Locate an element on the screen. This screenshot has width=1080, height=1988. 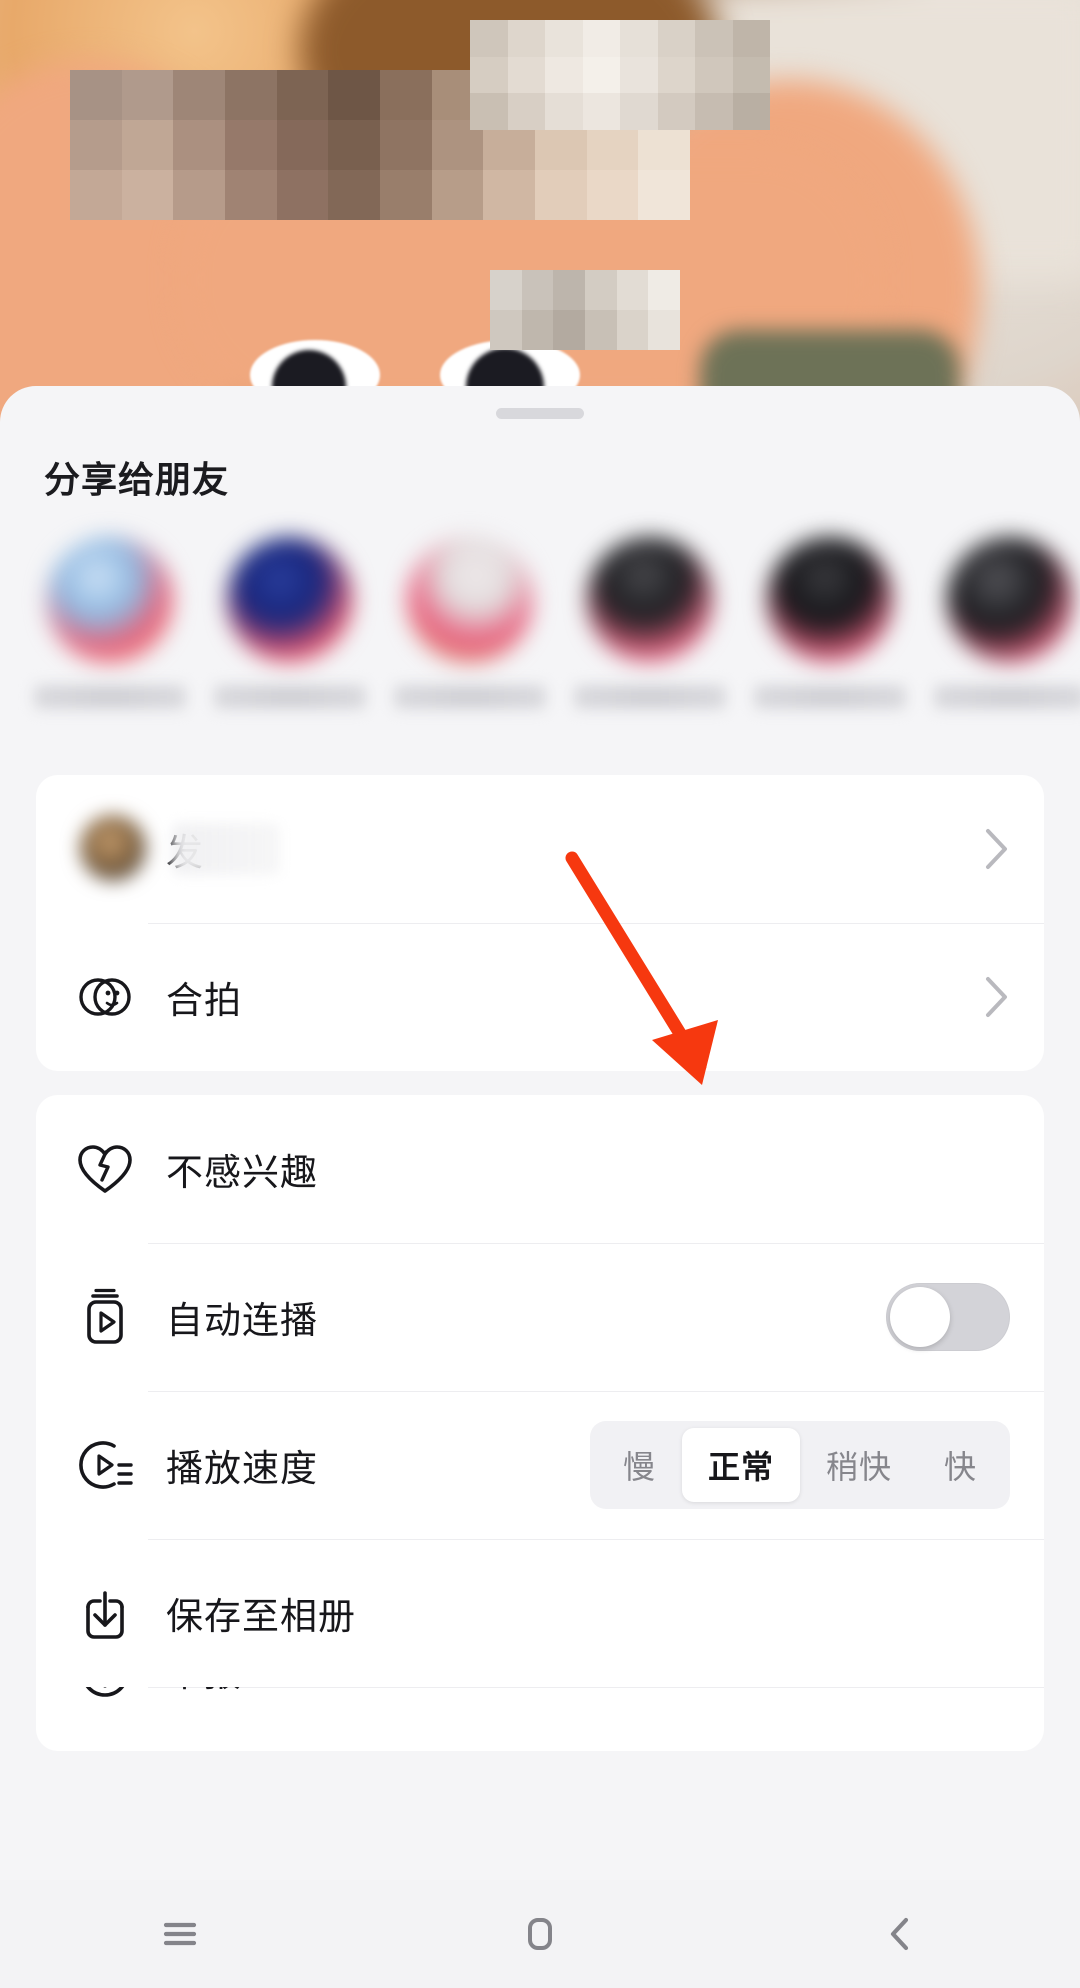
menu-item-save-to-album: 保存至相册 is located at coordinates (540, 1613).